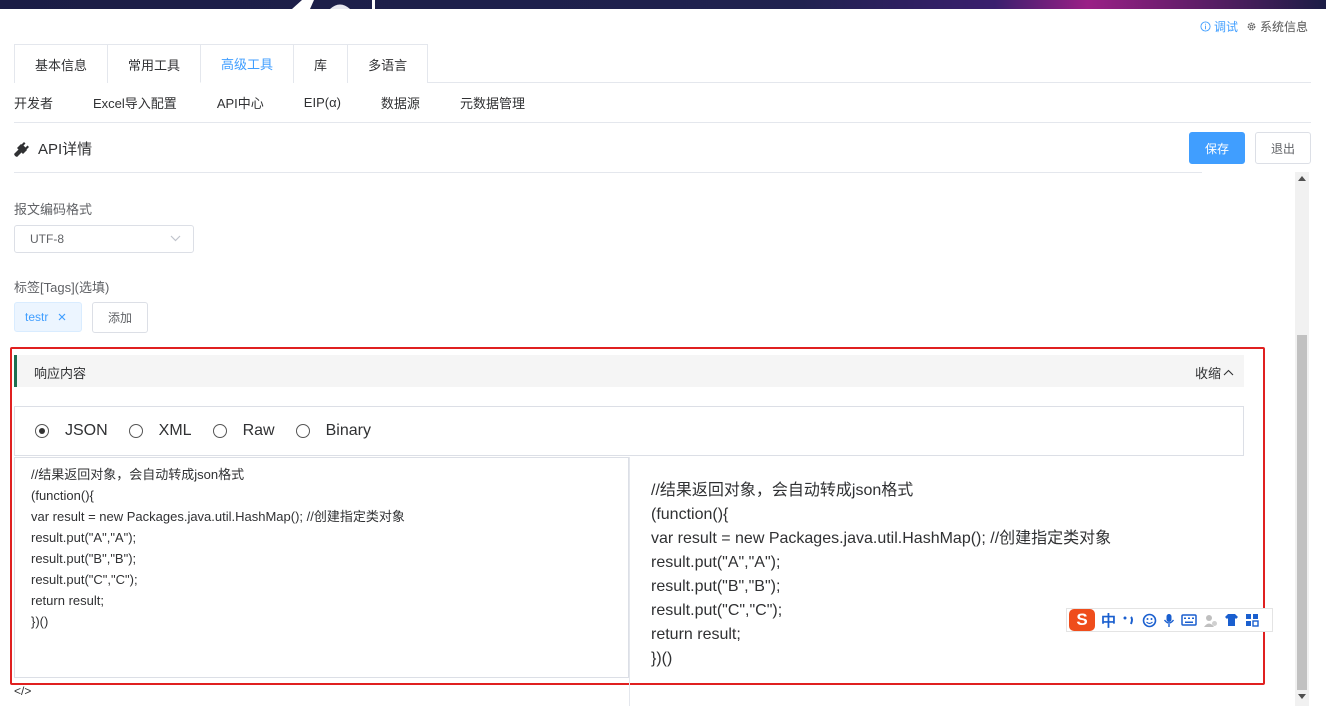 The width and height of the screenshot is (1326, 706). I want to click on radio-json: JSON, so click(71, 431).